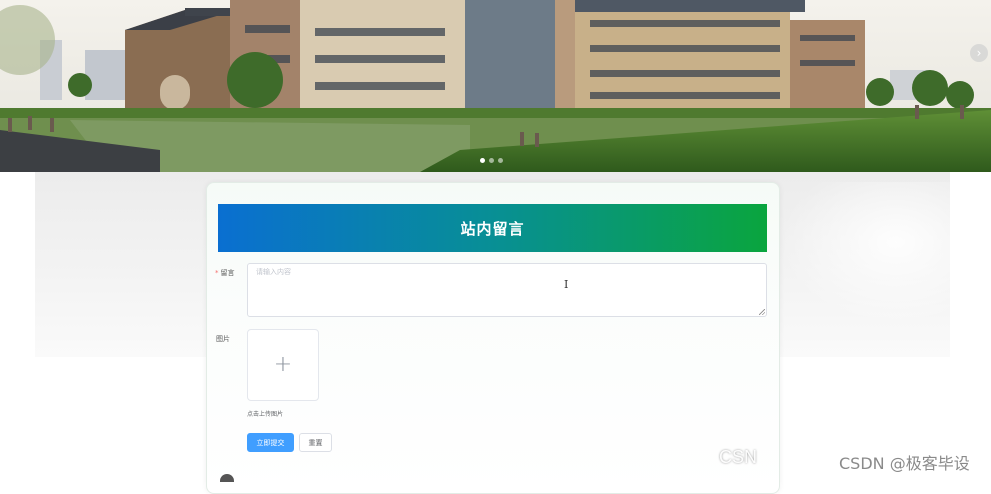  I want to click on reset-button: 重置, so click(315, 442).